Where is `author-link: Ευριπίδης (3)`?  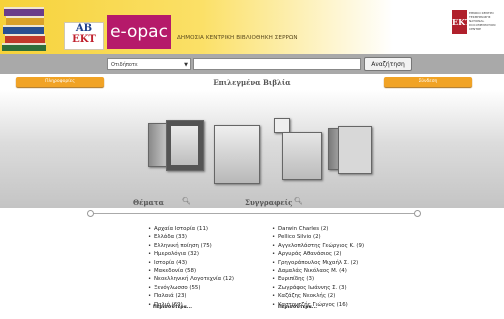
author-link: Ευριπίδης (3) is located at coordinates (318, 279).